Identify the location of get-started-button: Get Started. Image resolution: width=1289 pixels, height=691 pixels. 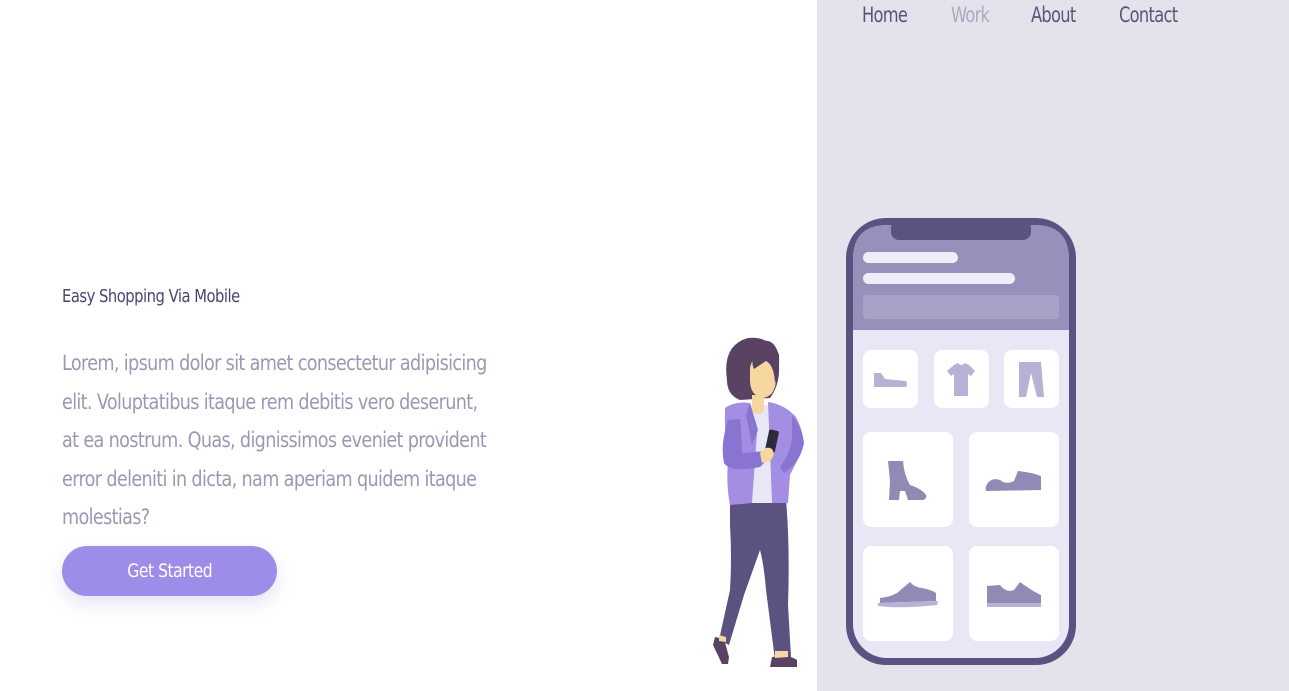
(169, 571).